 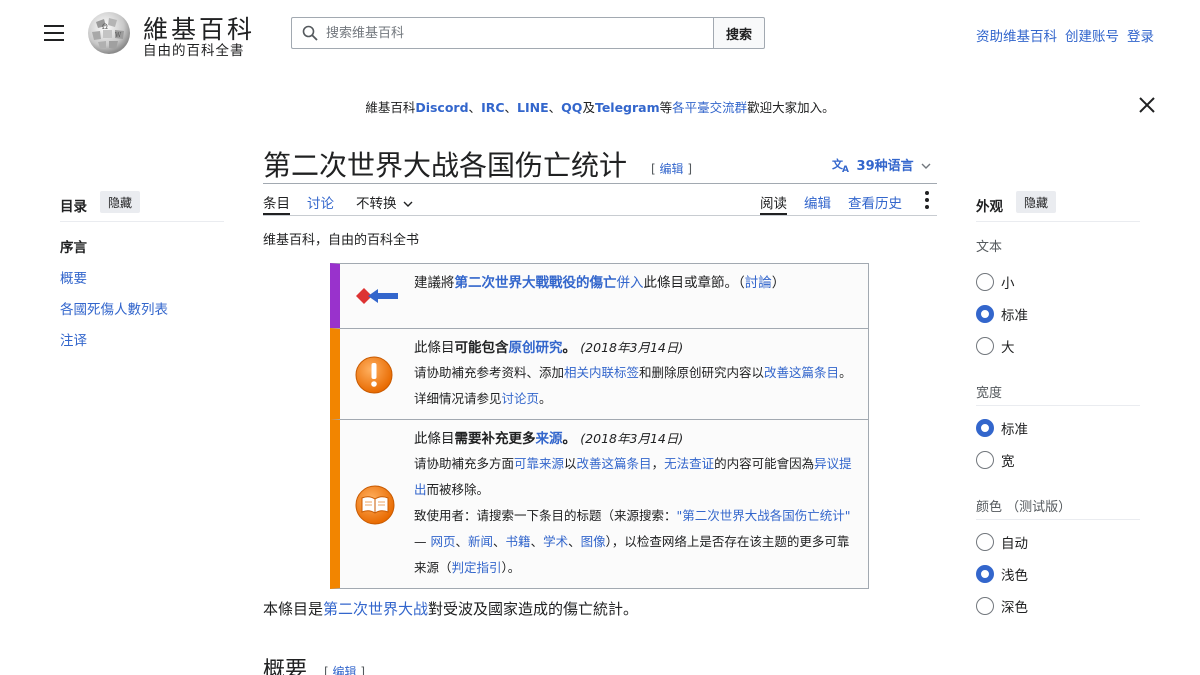 What do you see at coordinates (511, 33) in the screenshot?
I see `search-input` at bounding box center [511, 33].